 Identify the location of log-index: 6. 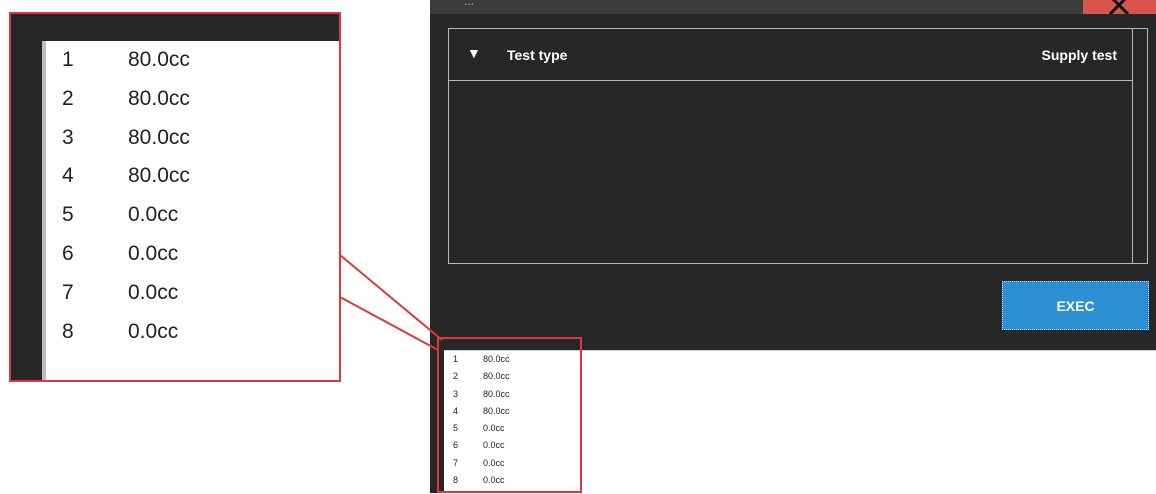
(68, 253).